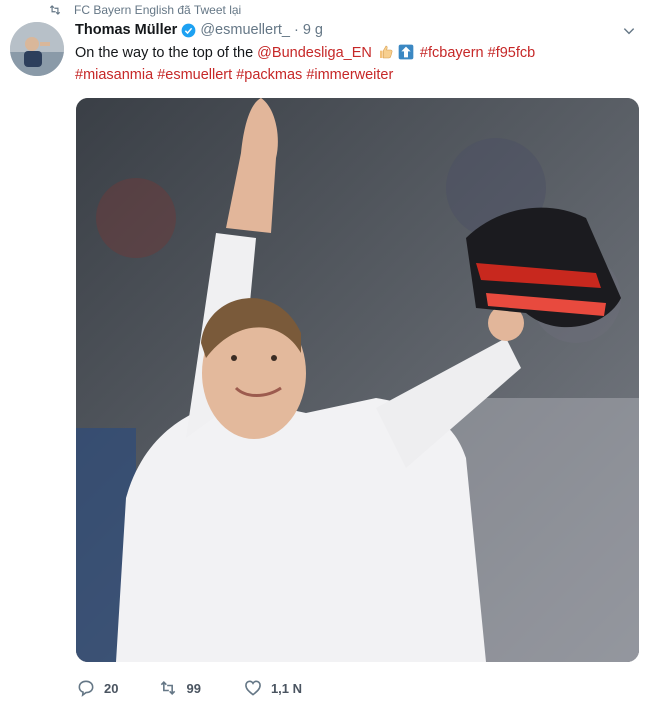  What do you see at coordinates (194, 75) in the screenshot?
I see `hashtag-esmuellert: #esmuellert` at bounding box center [194, 75].